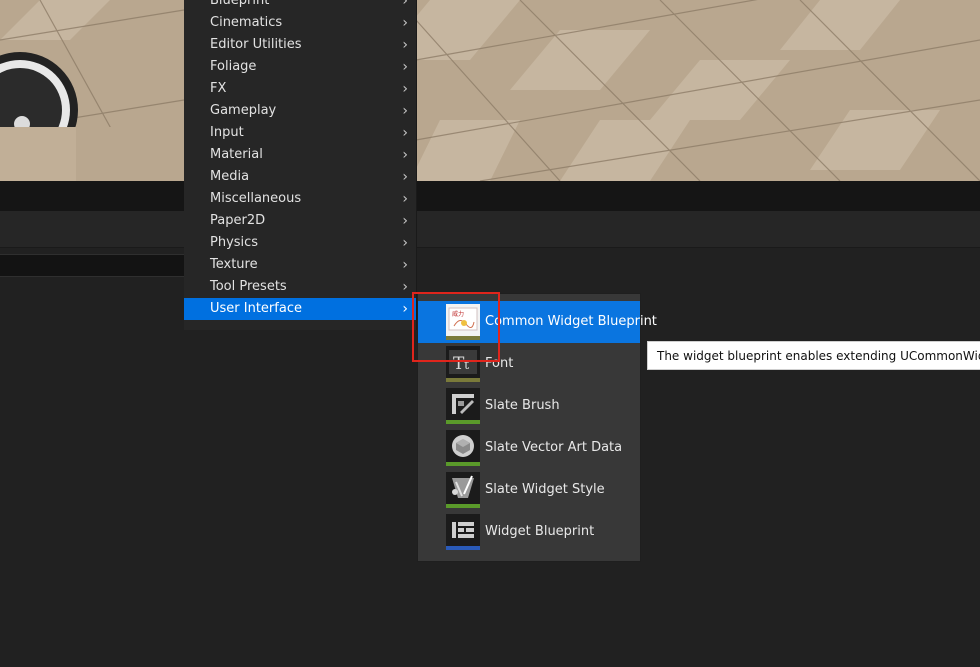  What do you see at coordinates (300, 265) in the screenshot?
I see `menu-item-texture: Texture ›` at bounding box center [300, 265].